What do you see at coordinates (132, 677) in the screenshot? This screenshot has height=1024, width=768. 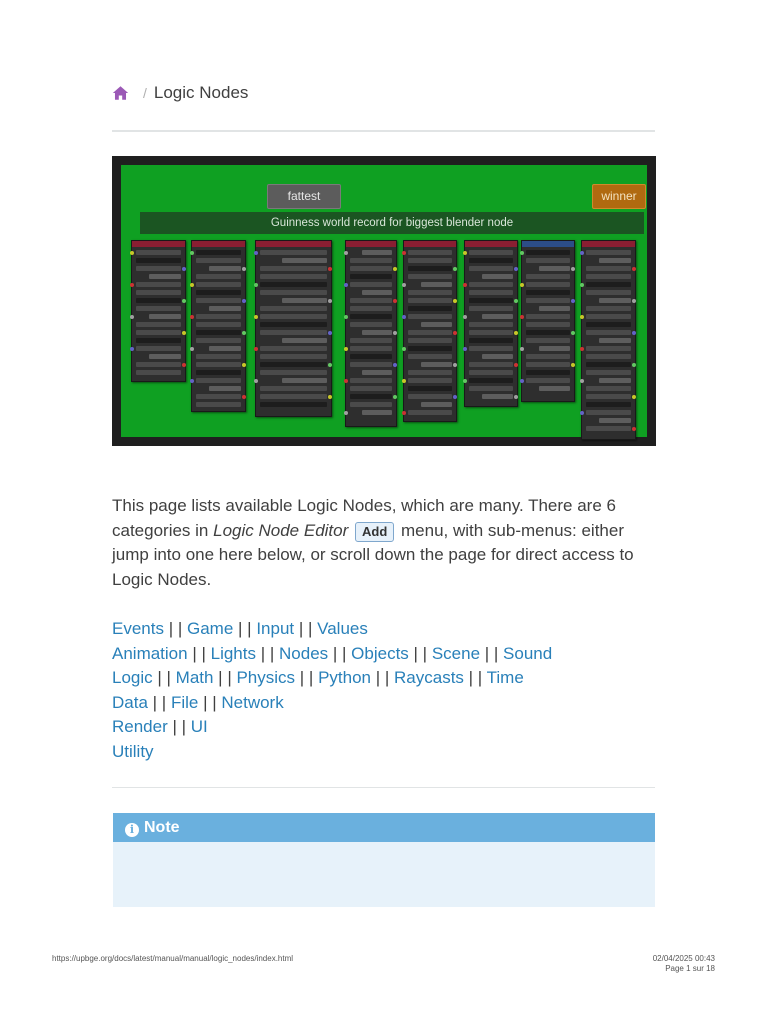 I see `category-link-logic: Logic` at bounding box center [132, 677].